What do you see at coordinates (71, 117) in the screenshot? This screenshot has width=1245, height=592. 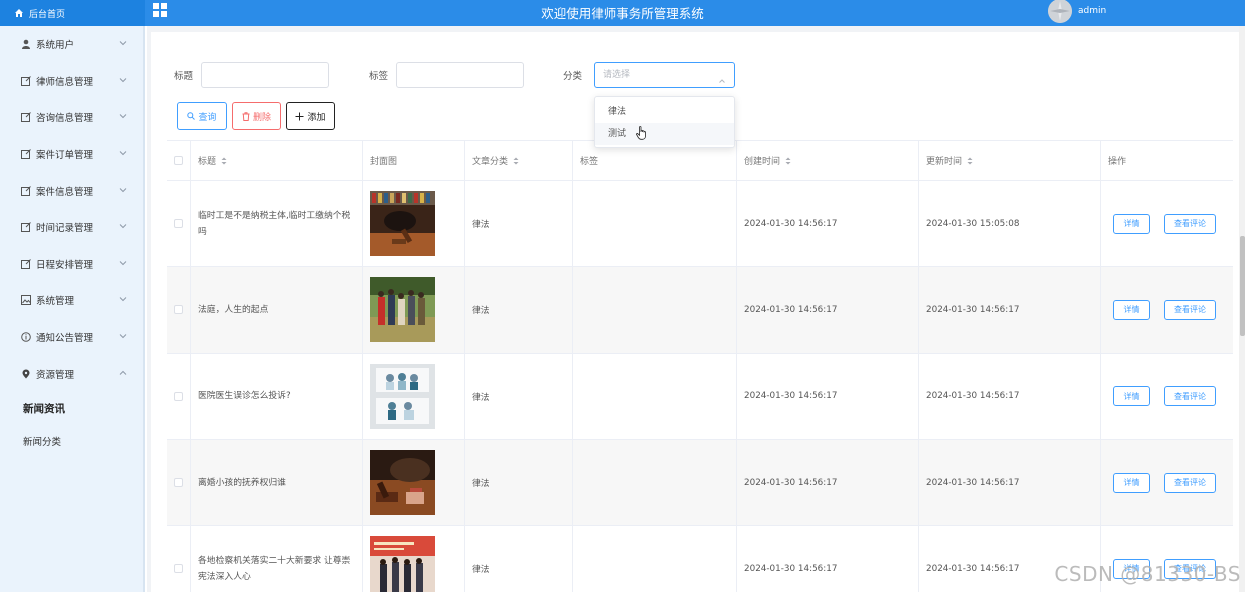 I see `sidebar-item-consult-info: 咨询信息管理` at bounding box center [71, 117].